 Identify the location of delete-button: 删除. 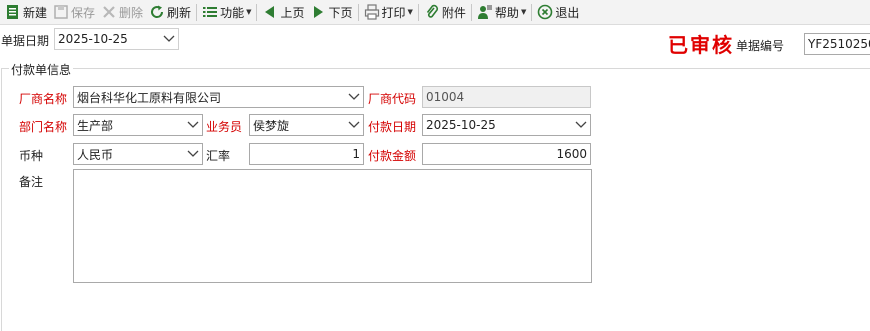
(122, 12).